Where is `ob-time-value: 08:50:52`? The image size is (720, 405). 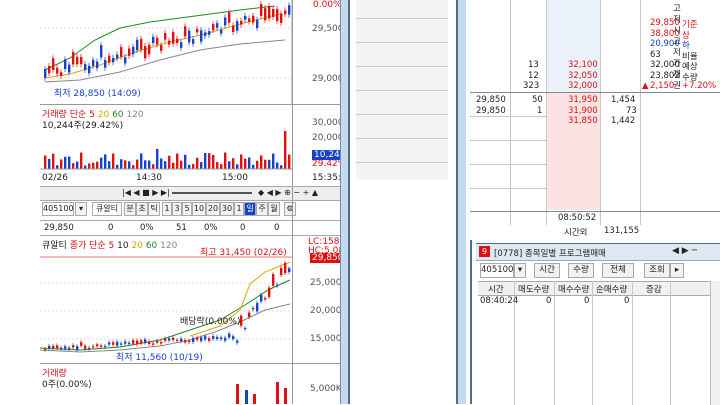
ob-time-value: 08:50:52 is located at coordinates (577, 218).